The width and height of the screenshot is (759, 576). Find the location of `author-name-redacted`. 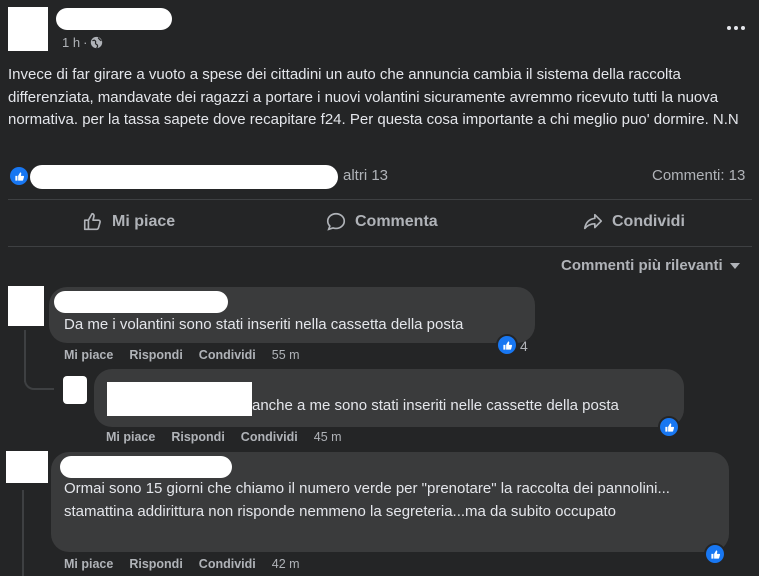

author-name-redacted is located at coordinates (114, 19).